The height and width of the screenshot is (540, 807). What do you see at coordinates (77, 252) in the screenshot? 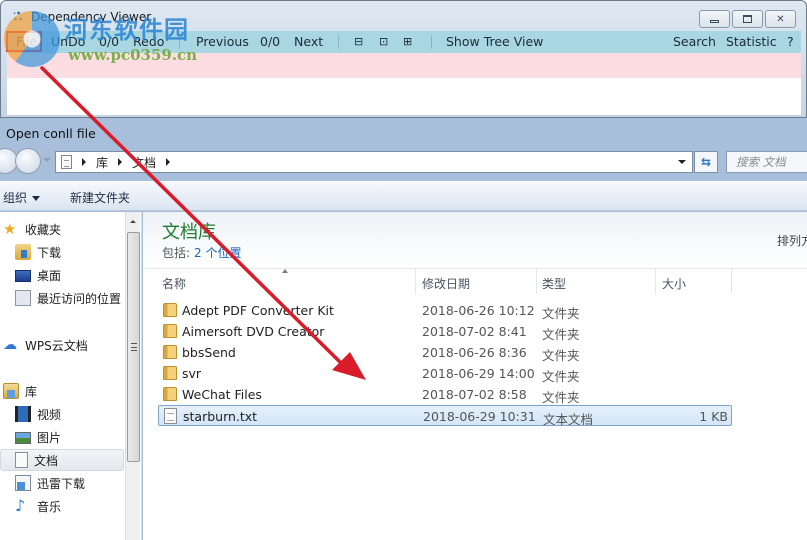
I see `sidebar-item-downloads: 下载` at bounding box center [77, 252].